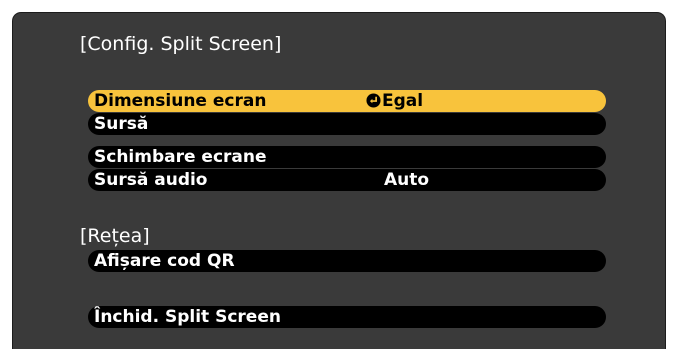 The width and height of the screenshot is (680, 349). I want to click on screen-size-value-text: Egal, so click(403, 101).